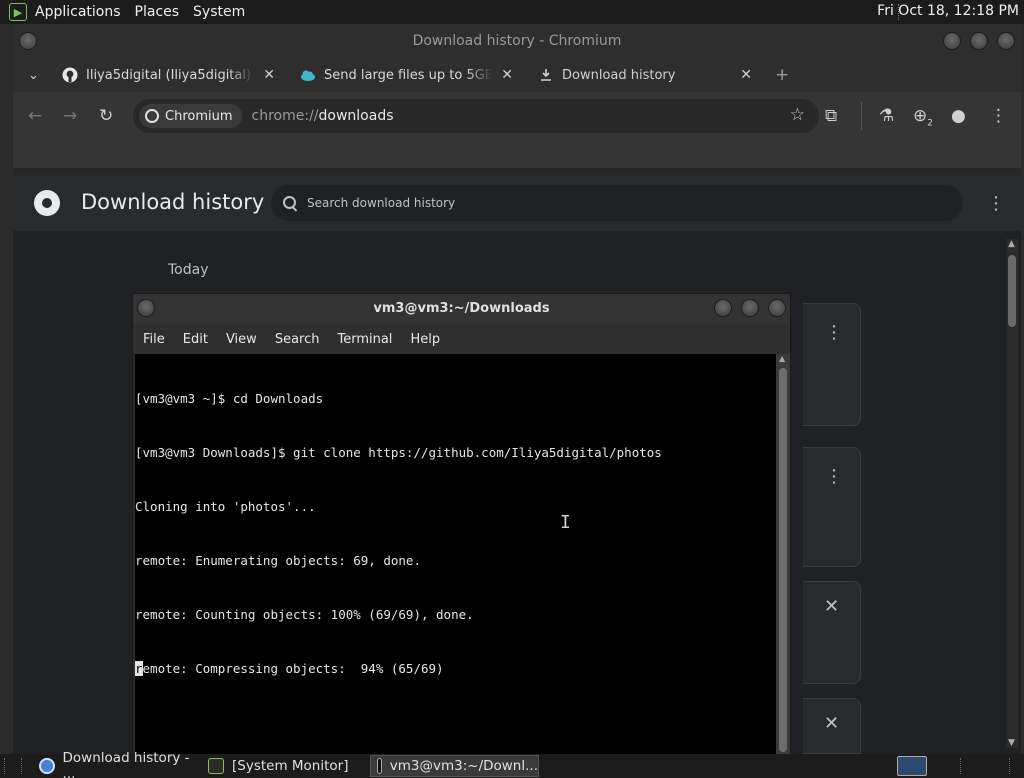 This screenshot has width=1024, height=778. Describe the element at coordinates (476, 116) in the screenshot. I see `address-bar: Chromium chrome://downloads ☆` at that location.